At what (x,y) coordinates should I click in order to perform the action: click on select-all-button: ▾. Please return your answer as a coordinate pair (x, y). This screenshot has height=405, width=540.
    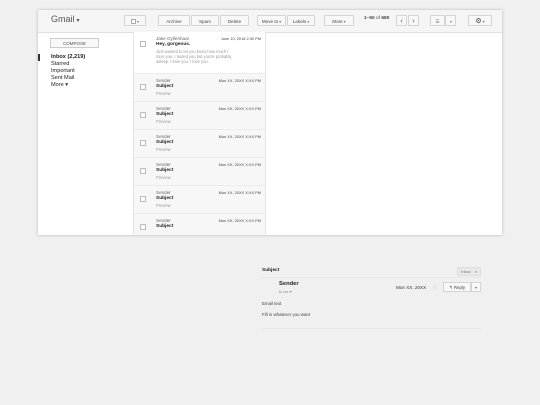
    Looking at the image, I should click on (135, 20).